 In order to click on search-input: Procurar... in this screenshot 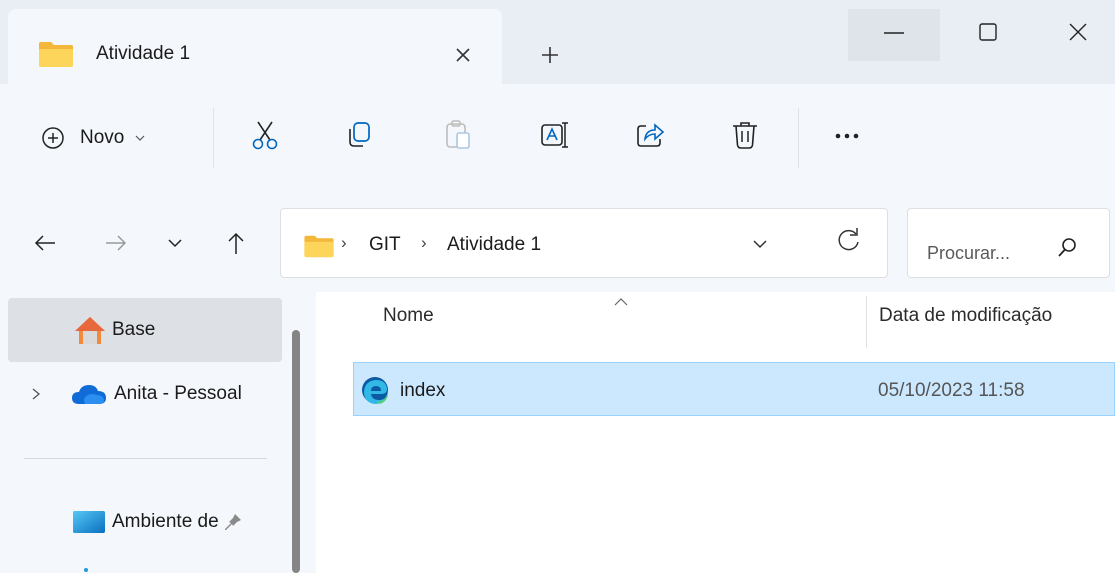, I will do `click(1008, 243)`.